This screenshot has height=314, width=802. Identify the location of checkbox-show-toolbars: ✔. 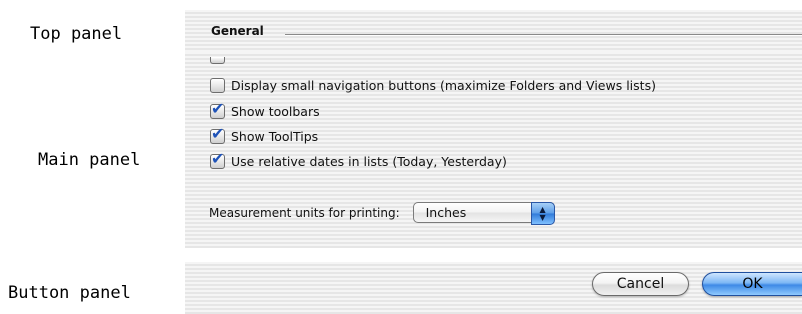
(217, 109).